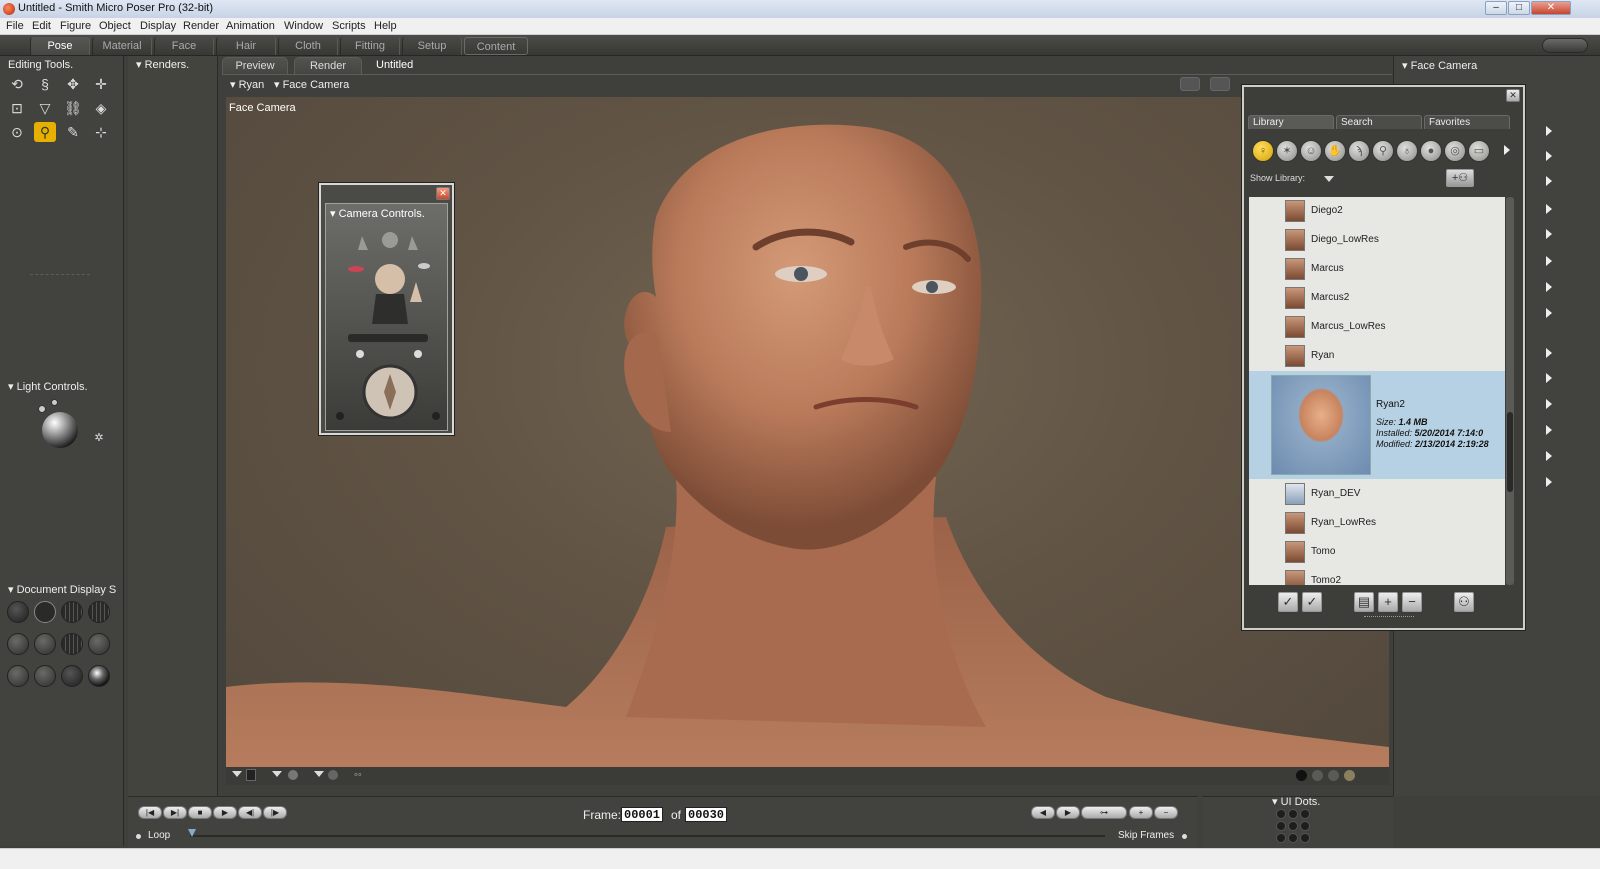 The height and width of the screenshot is (869, 1600). I want to click on tab-setup: Setup, so click(432, 46).